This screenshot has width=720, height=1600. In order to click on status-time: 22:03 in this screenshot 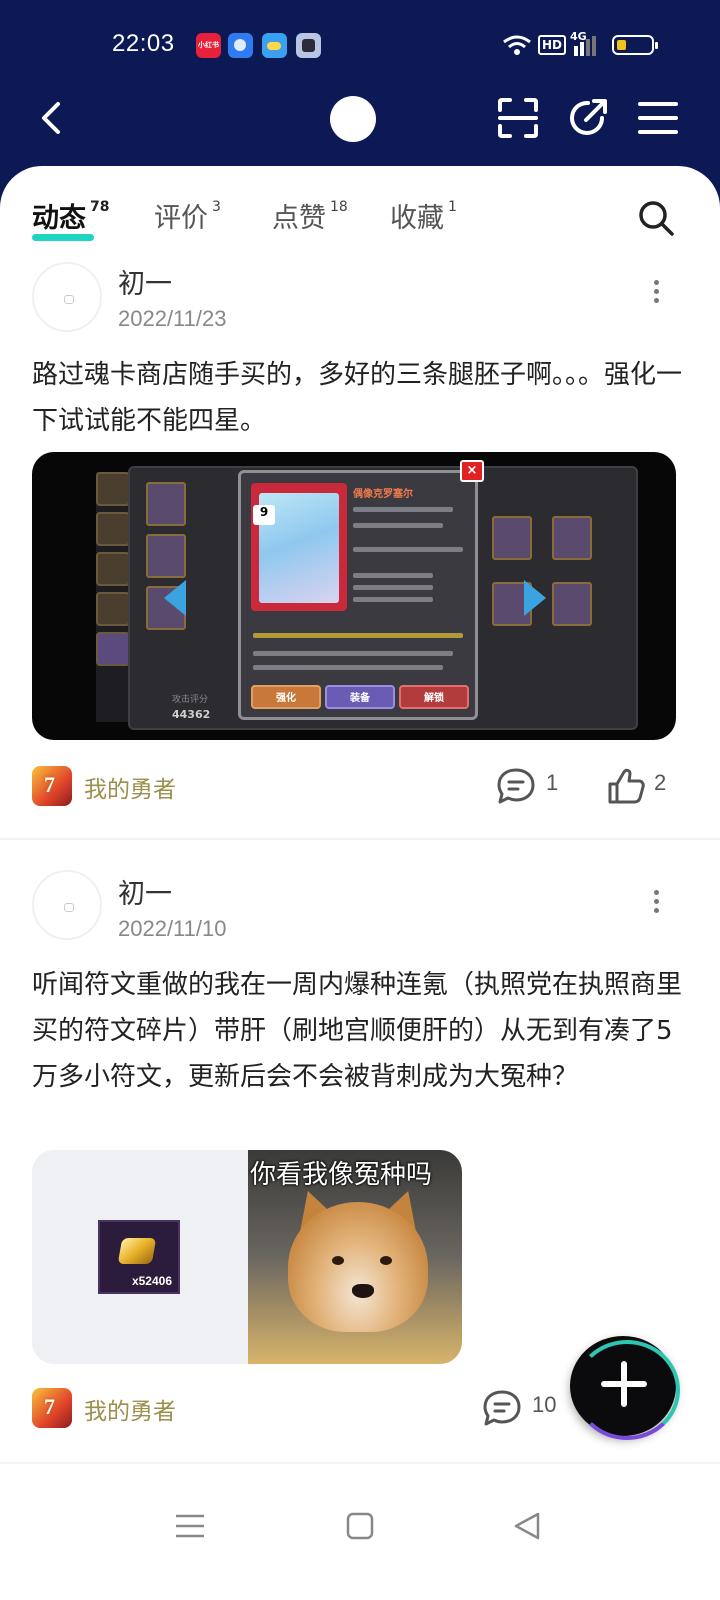, I will do `click(143, 43)`.